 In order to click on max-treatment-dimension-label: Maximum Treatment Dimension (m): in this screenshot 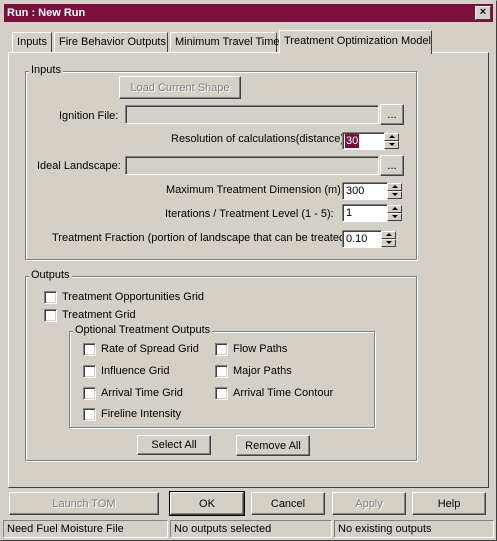, I will do `click(255, 190)`.